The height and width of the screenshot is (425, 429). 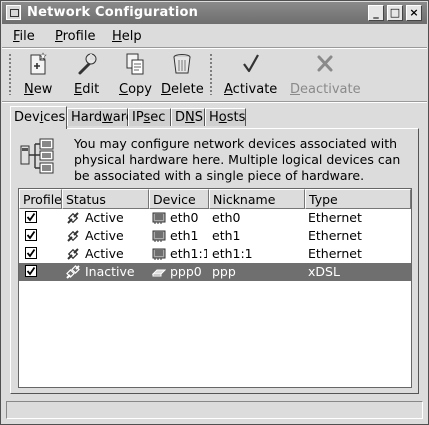 What do you see at coordinates (38, 117) in the screenshot?
I see `tab-devices: Devices` at bounding box center [38, 117].